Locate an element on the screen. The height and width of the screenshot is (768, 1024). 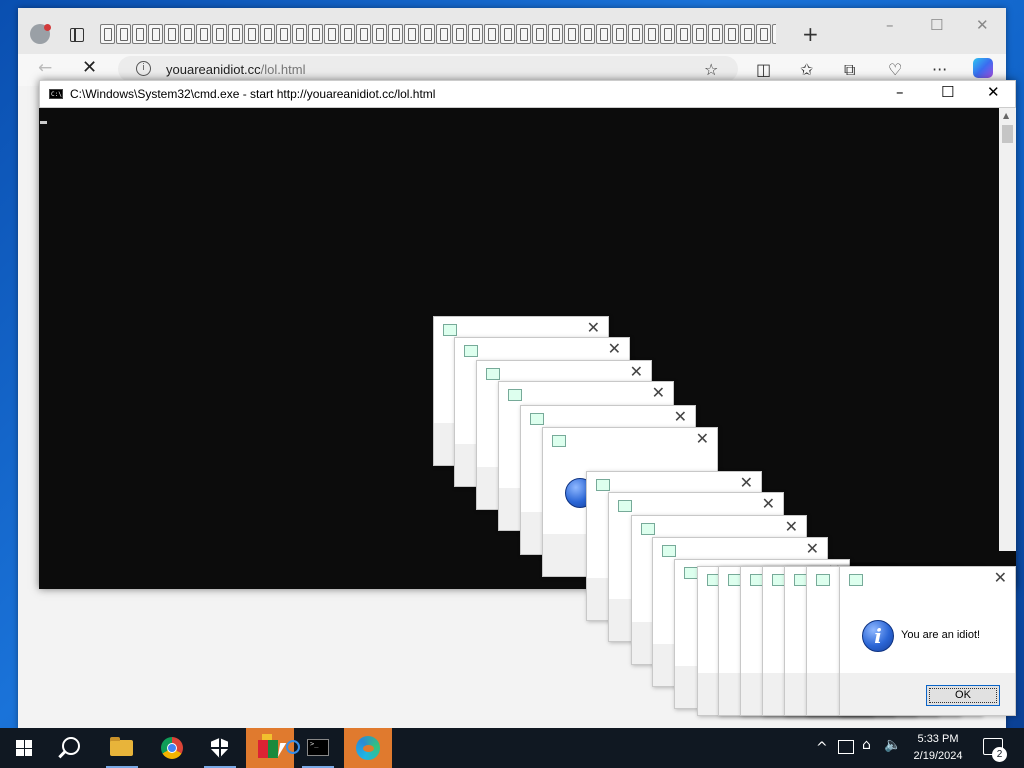
show-hidden-icons-chevron: ^ is located at coordinates (822, 748).